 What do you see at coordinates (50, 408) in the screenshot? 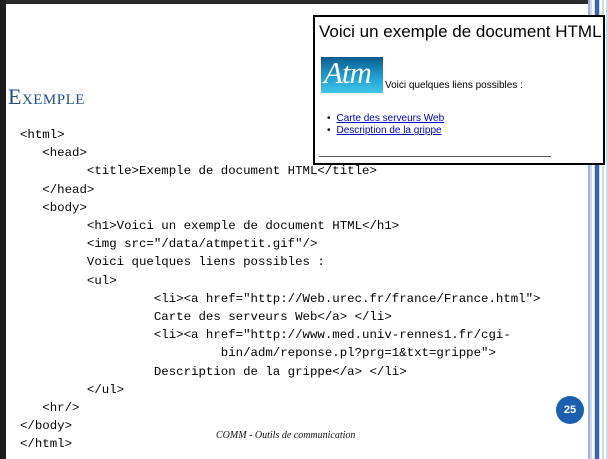
I see `code-line: <hr/>` at bounding box center [50, 408].